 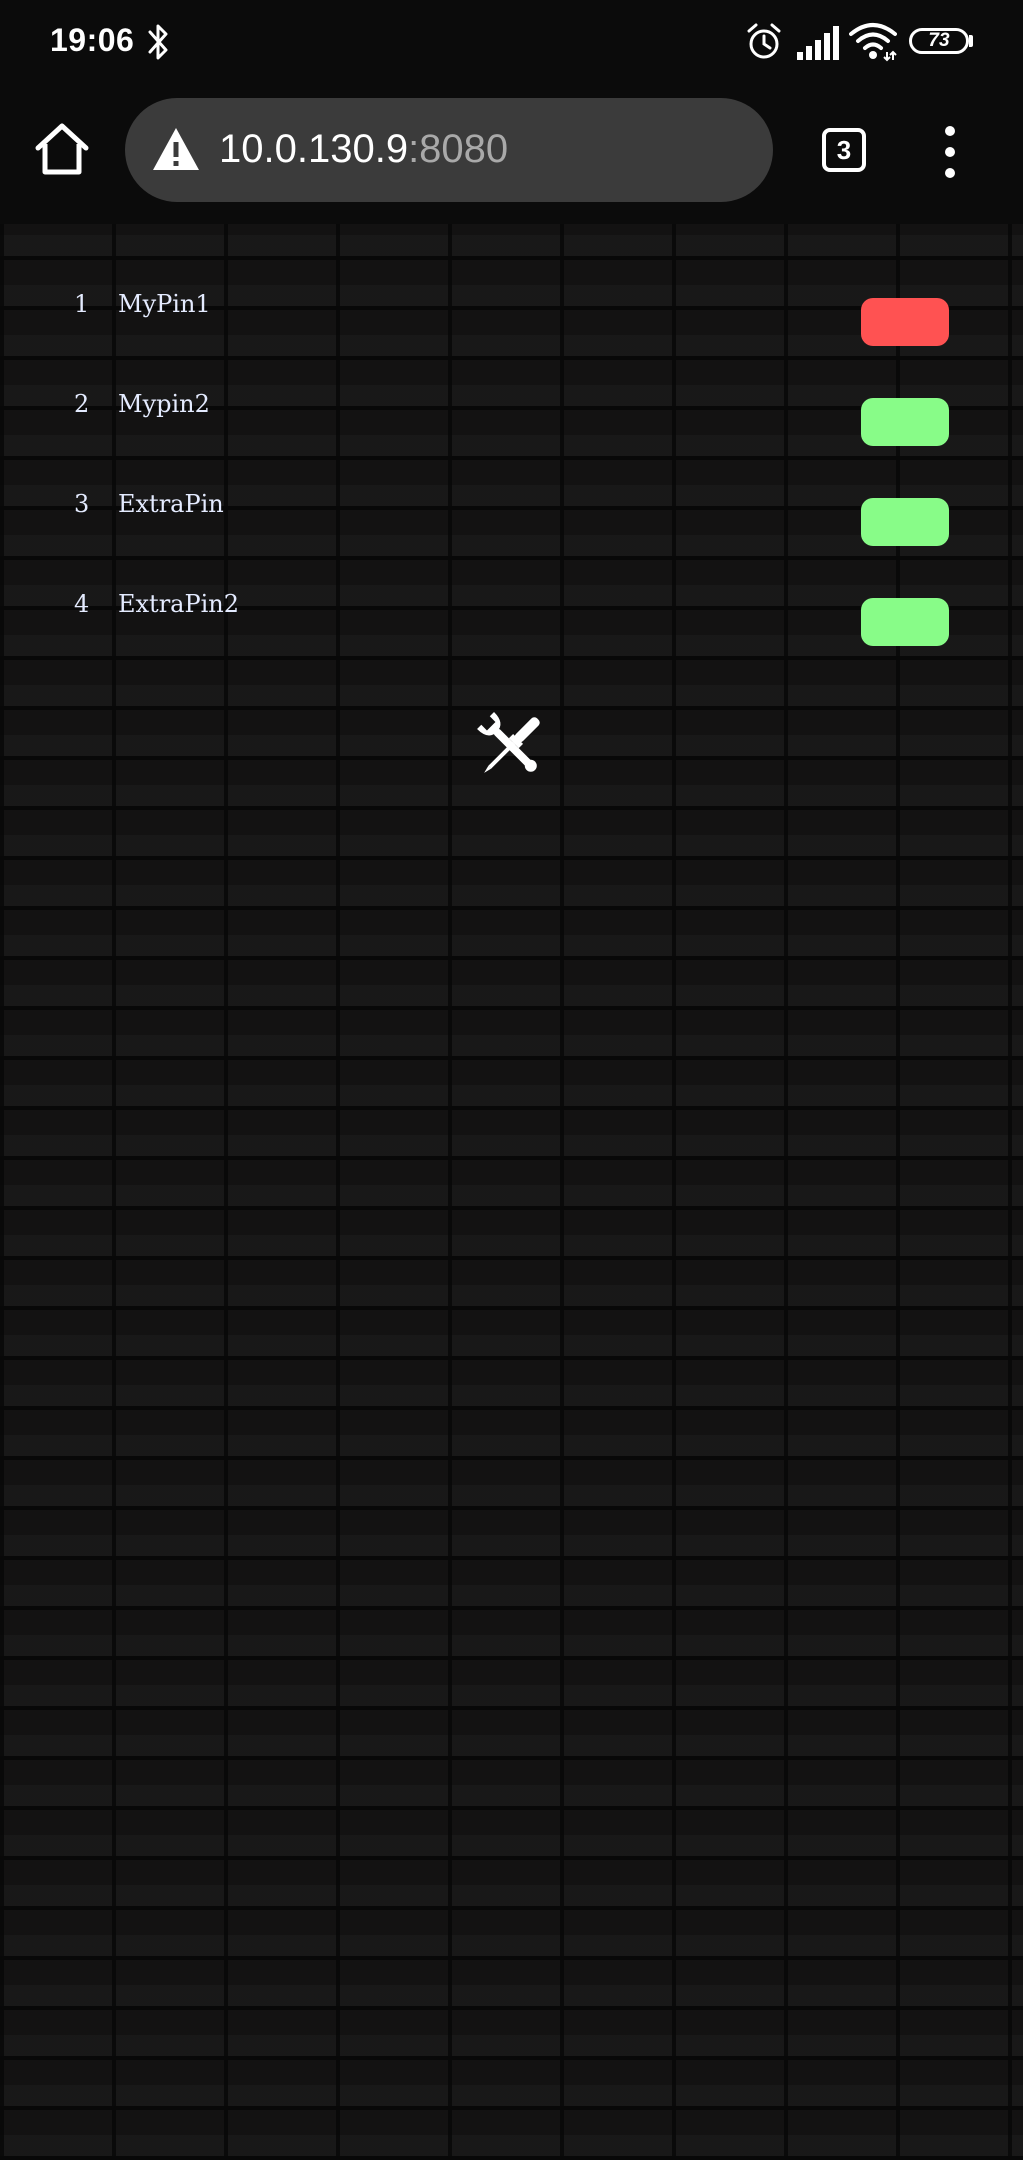 I want to click on status-bar: 19:06 73, so click(x=511, y=42).